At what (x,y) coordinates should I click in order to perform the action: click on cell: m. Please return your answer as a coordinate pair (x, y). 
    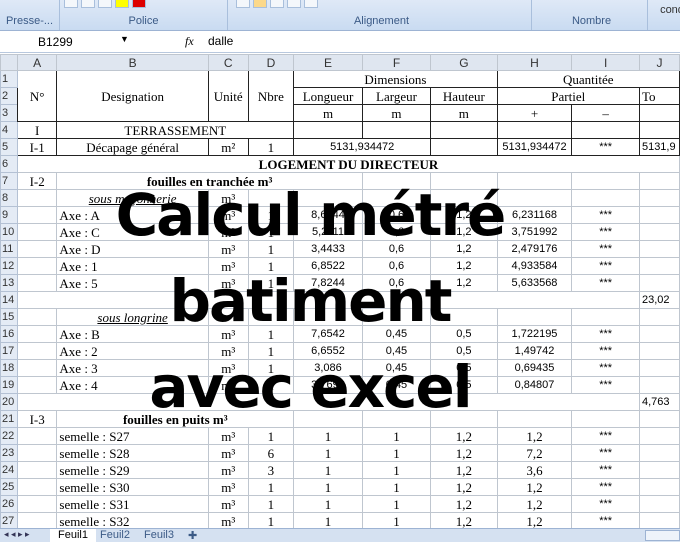
    Looking at the image, I should click on (464, 113).